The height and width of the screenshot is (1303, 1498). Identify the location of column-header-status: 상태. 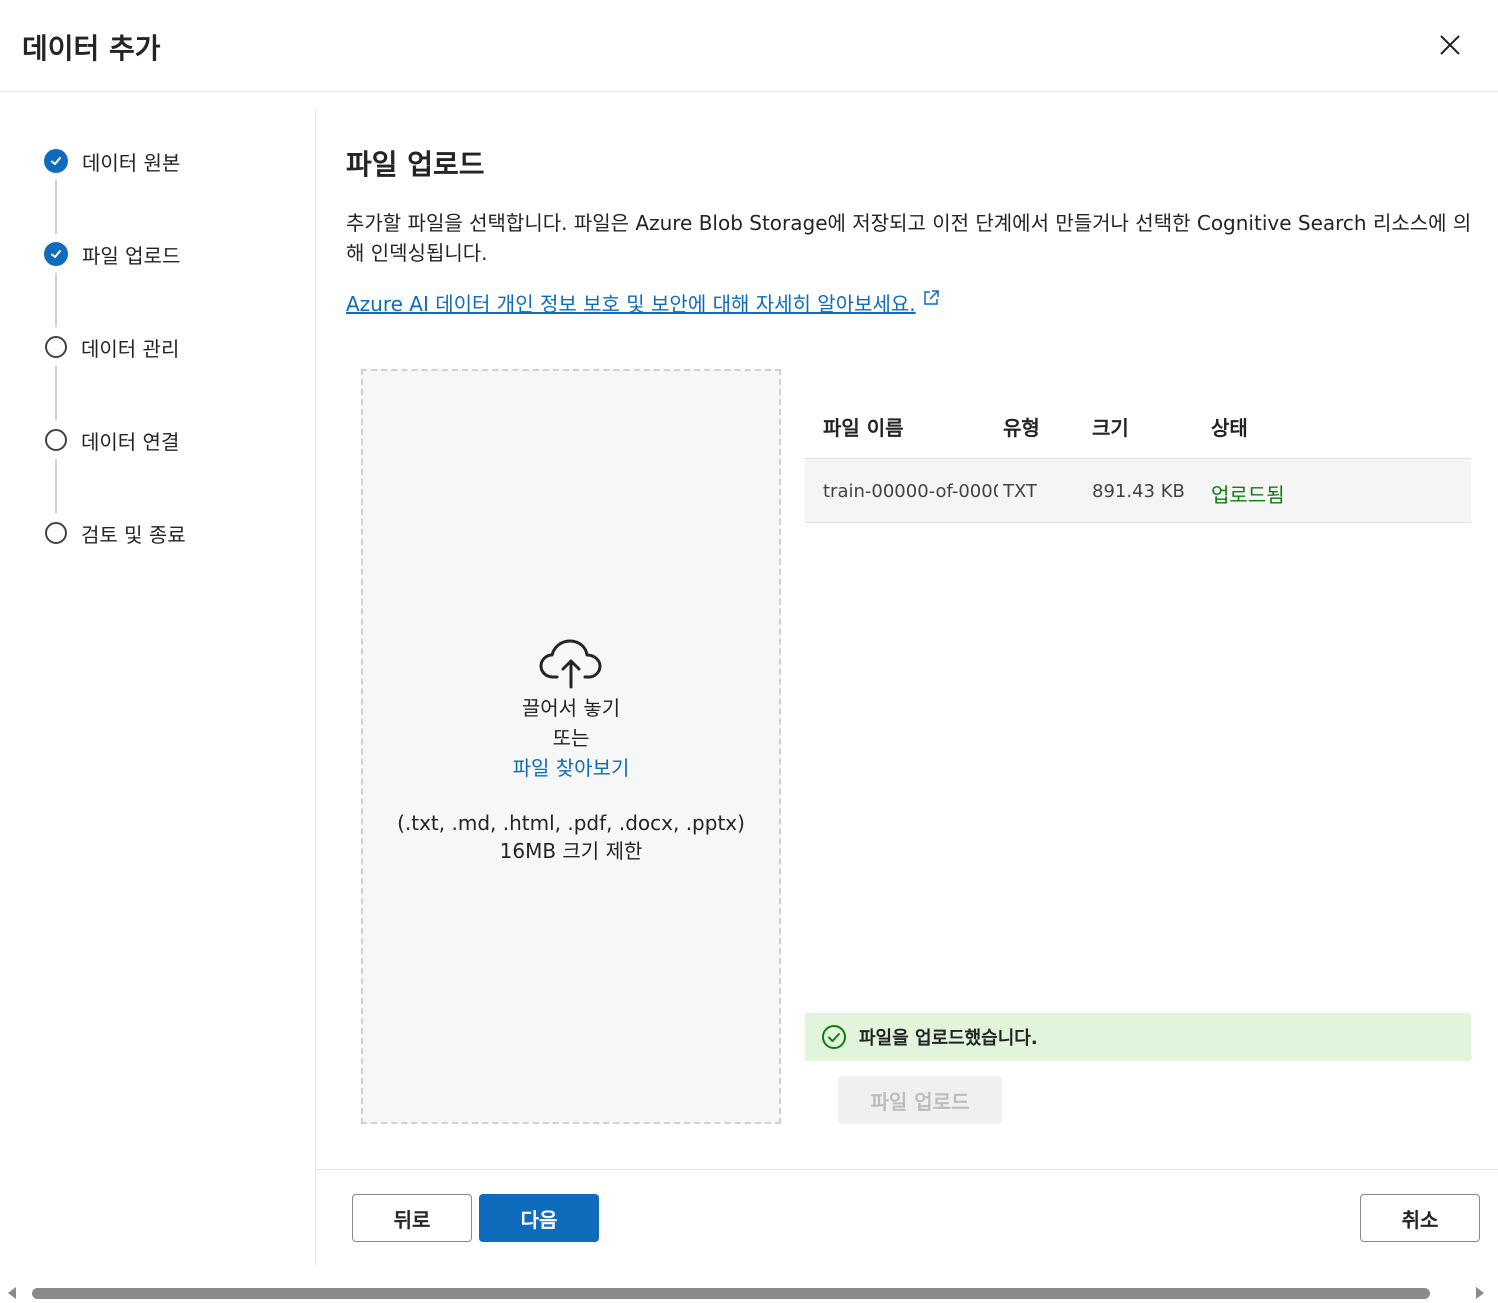
(1229, 428).